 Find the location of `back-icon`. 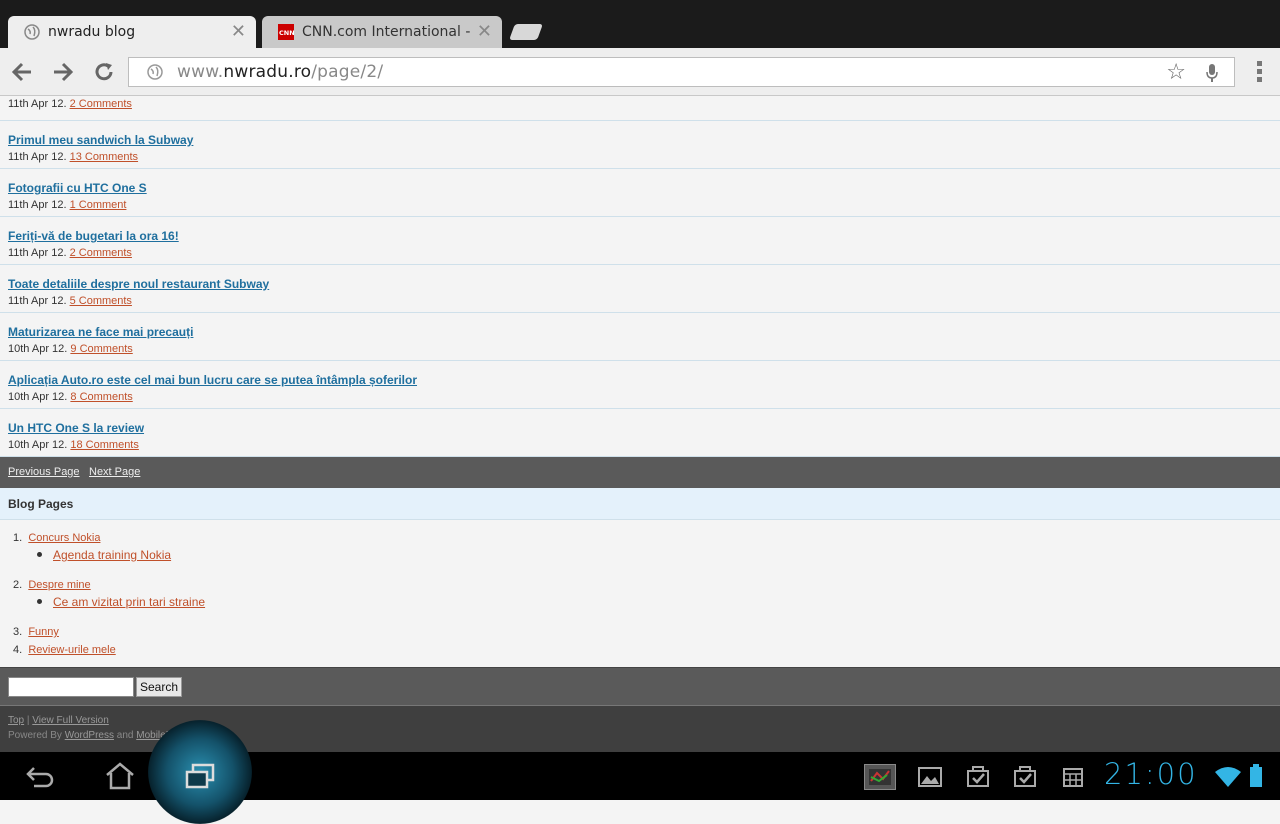

back-icon is located at coordinates (40, 776).